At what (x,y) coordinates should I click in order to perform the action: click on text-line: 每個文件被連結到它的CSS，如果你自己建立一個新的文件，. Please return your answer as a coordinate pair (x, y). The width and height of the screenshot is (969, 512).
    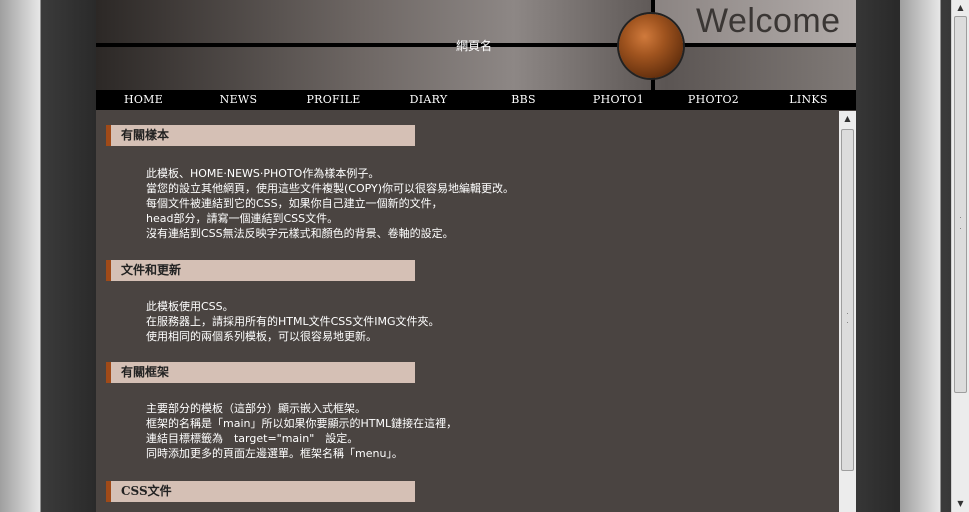
    Looking at the image, I should click on (294, 203).